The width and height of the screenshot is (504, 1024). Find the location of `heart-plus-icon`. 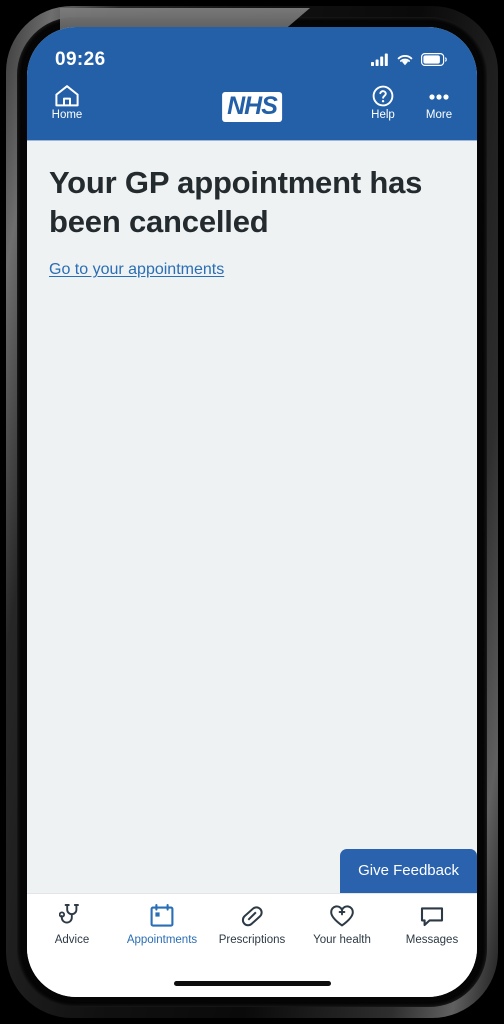

heart-plus-icon is located at coordinates (342, 916).